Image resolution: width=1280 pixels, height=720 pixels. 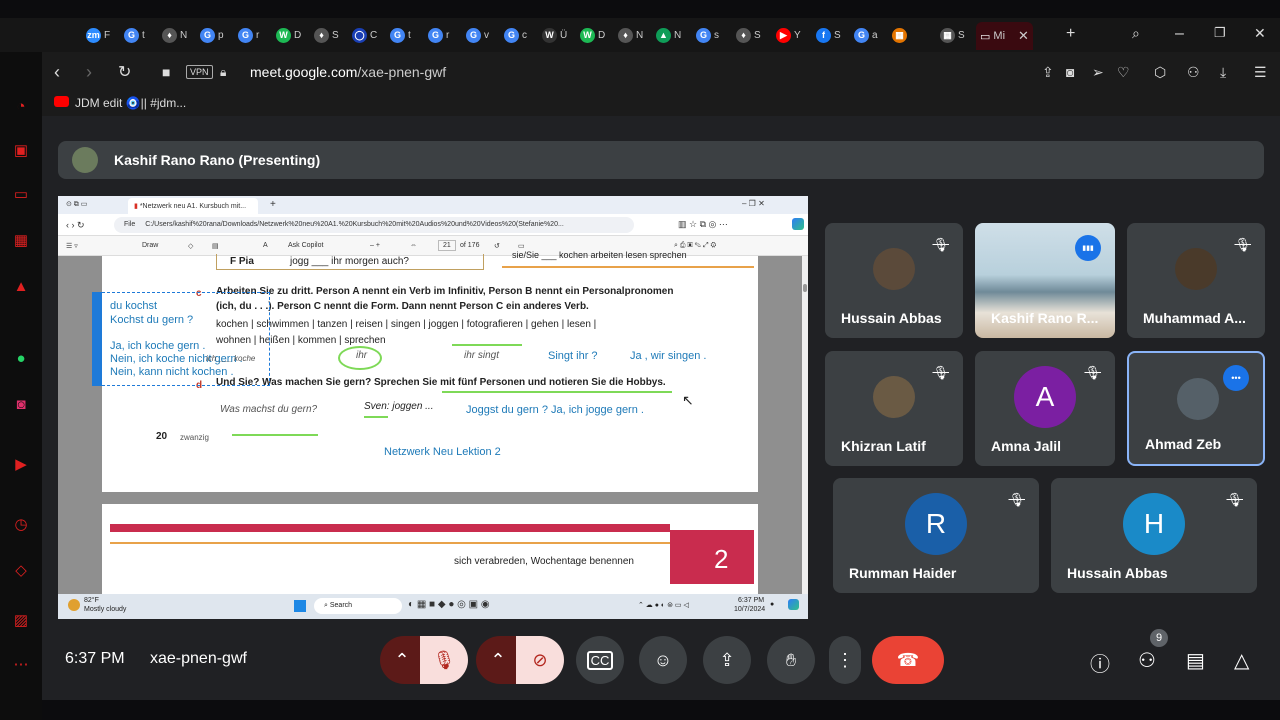 I want to click on reactions-button: ☺, so click(x=663, y=660).